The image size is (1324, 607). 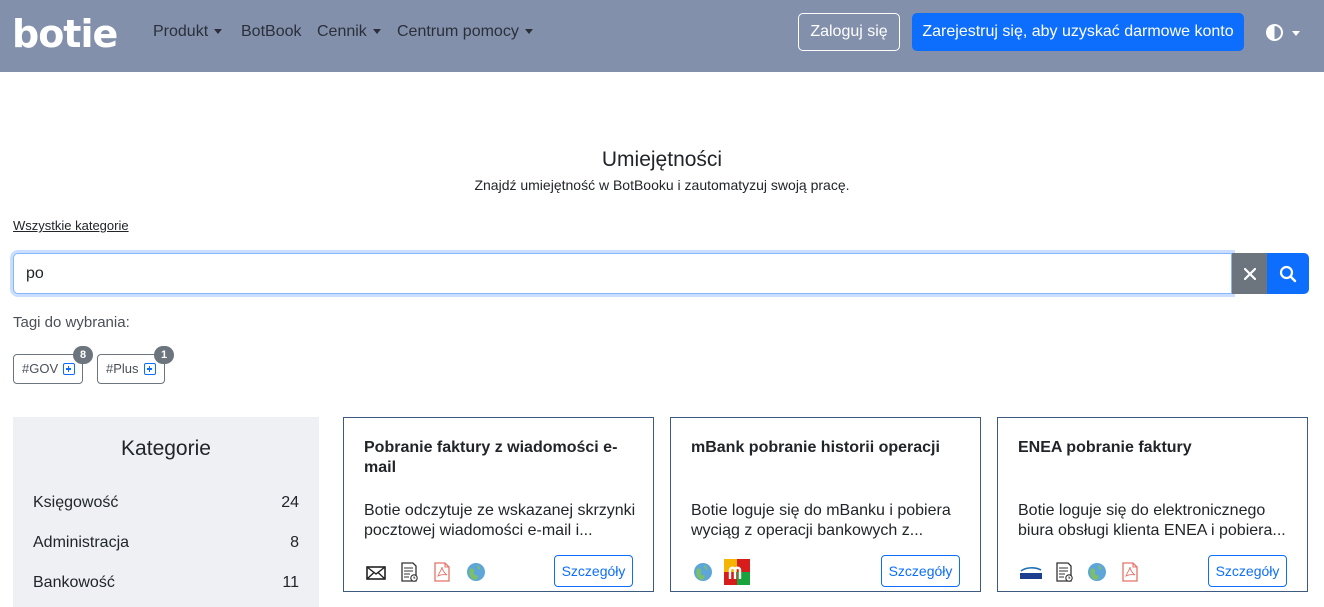 What do you see at coordinates (65, 34) in the screenshot?
I see `botie-logo: botie` at bounding box center [65, 34].